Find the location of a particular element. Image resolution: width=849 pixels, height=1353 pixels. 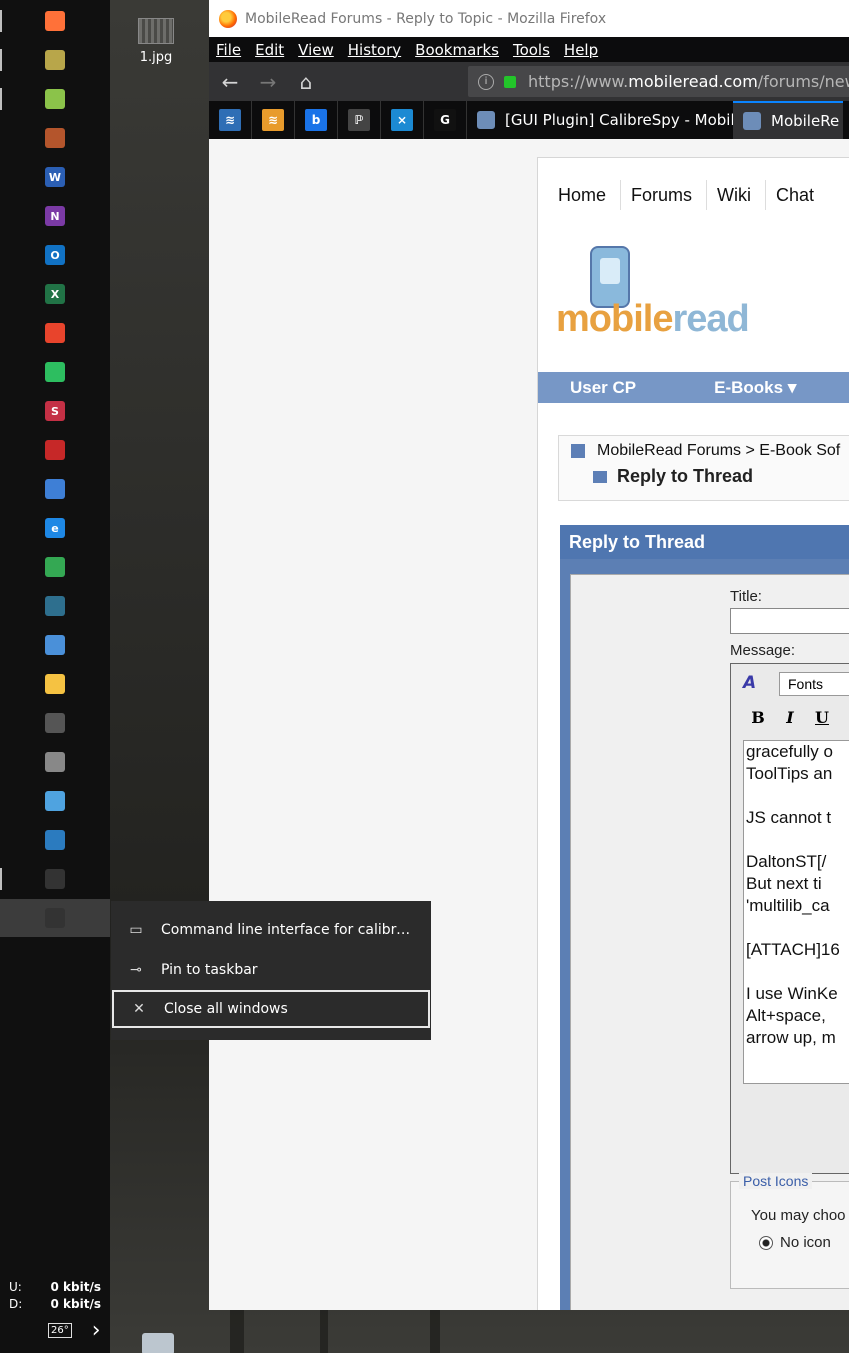

pinned-tab-2: ≋ is located at coordinates (273, 120).